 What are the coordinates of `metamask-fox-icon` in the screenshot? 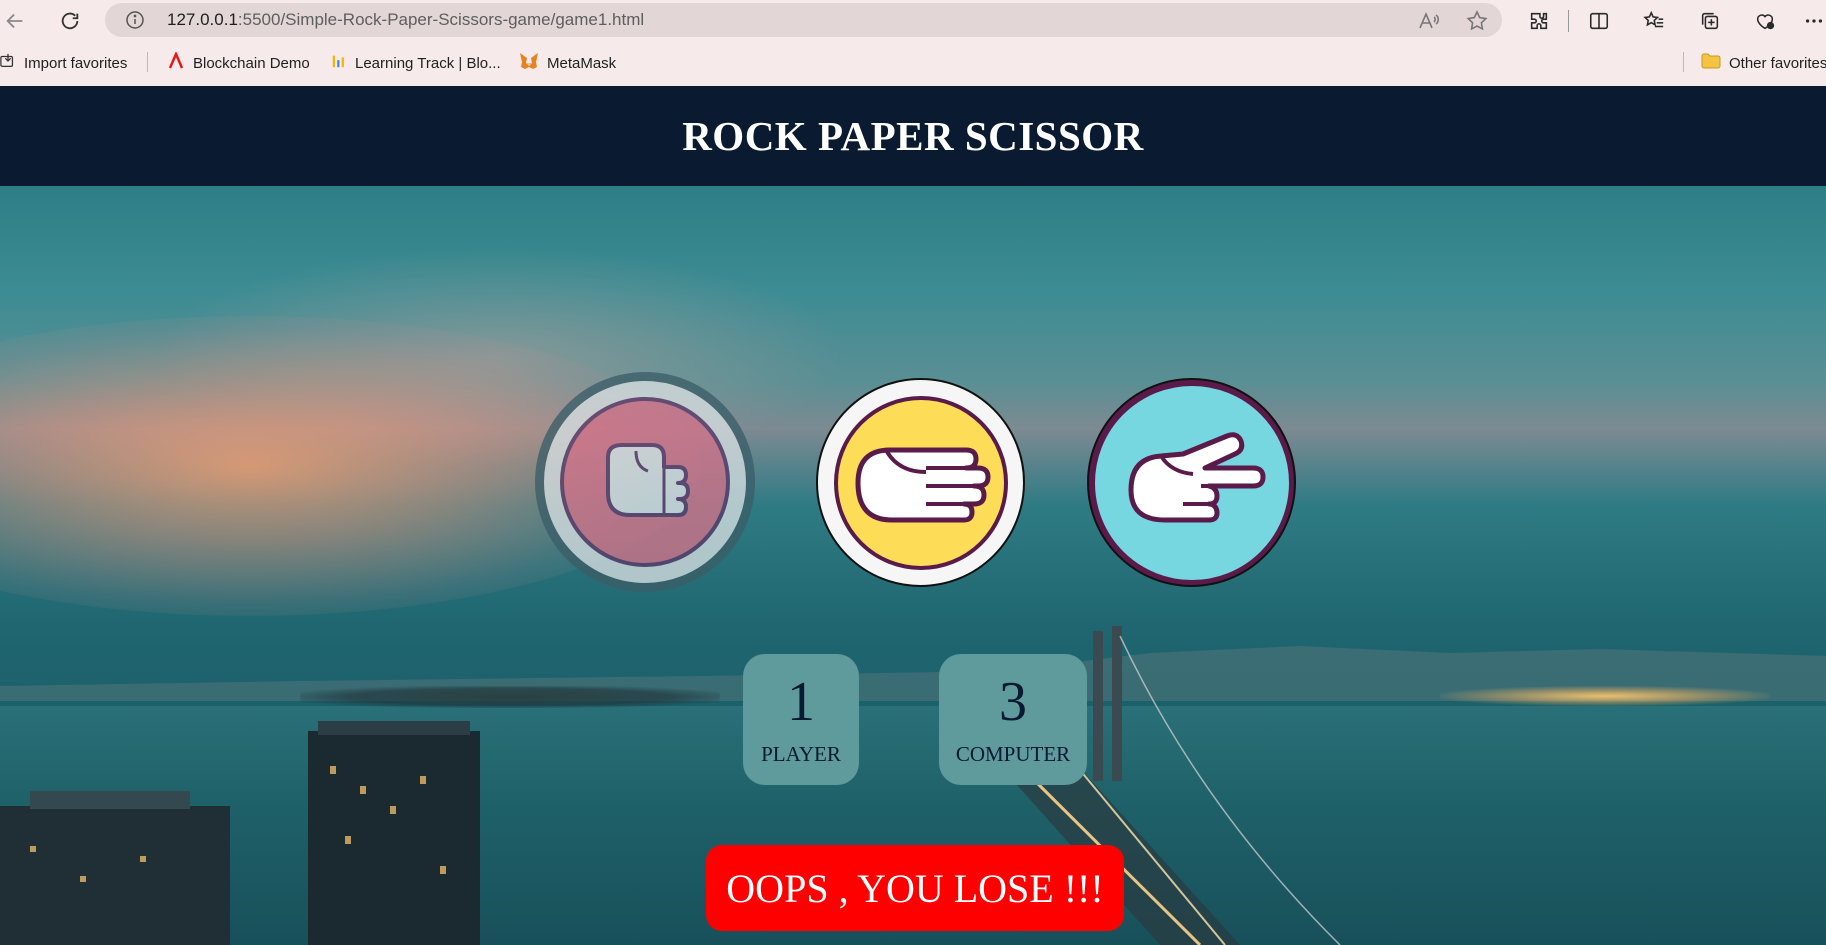 It's located at (529, 63).